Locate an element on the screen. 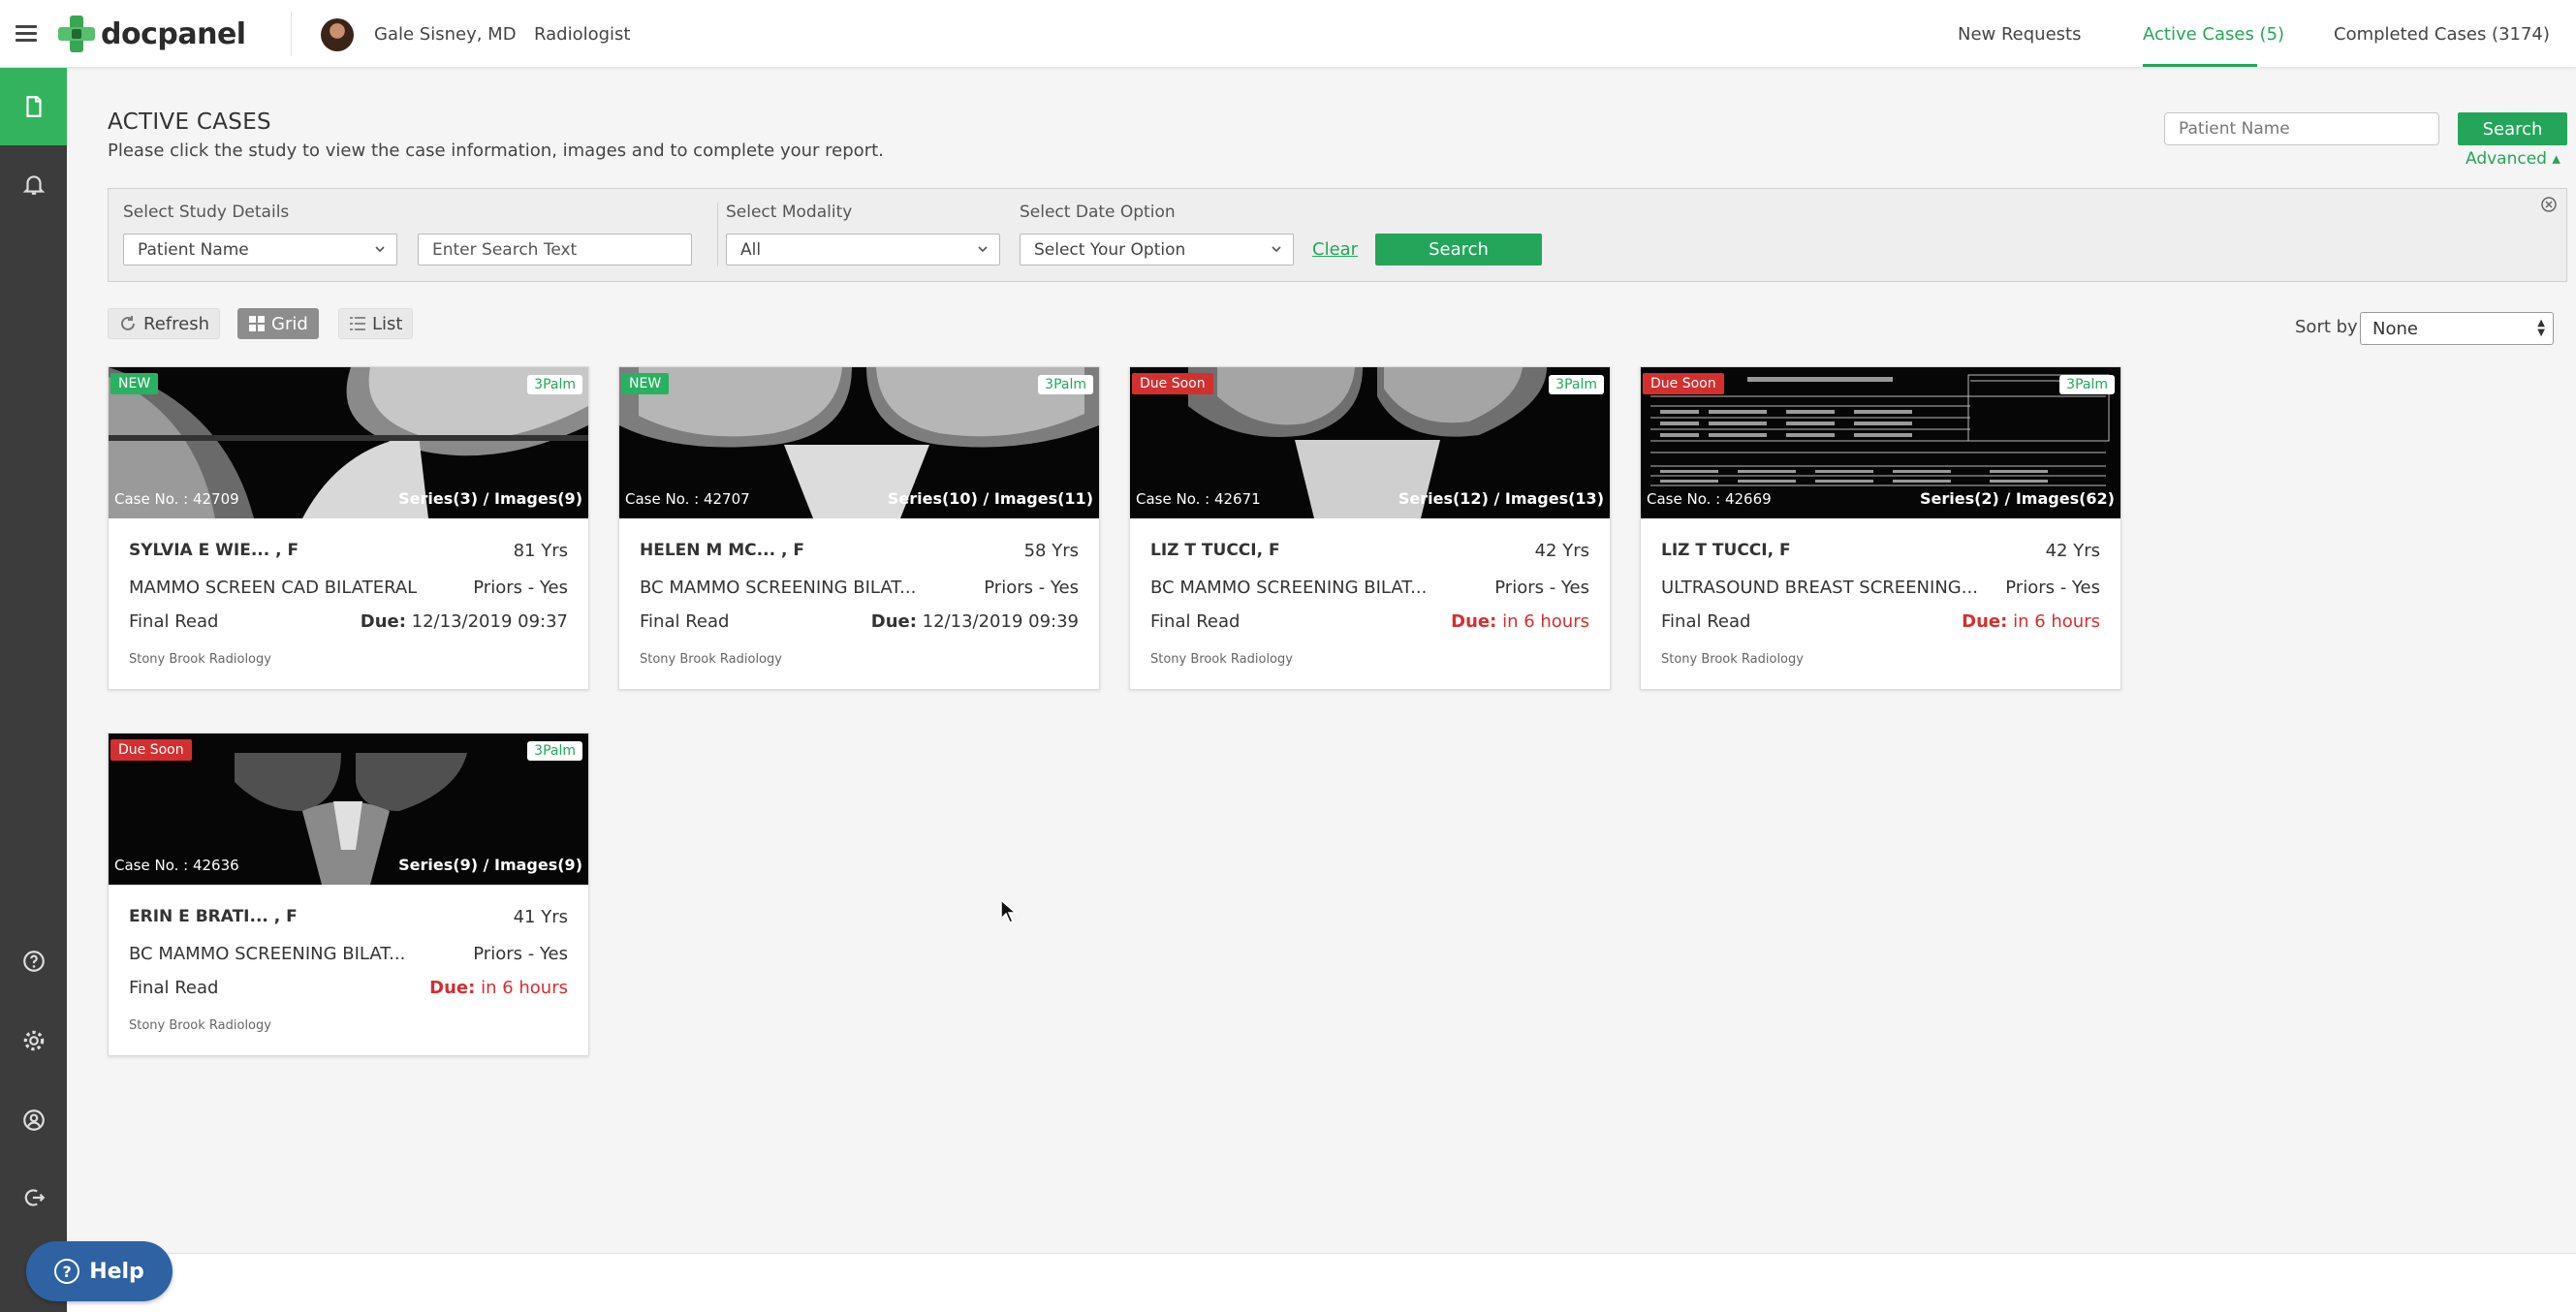 The width and height of the screenshot is (2576, 1312). mouse-cursor-icon is located at coordinates (1009, 911).